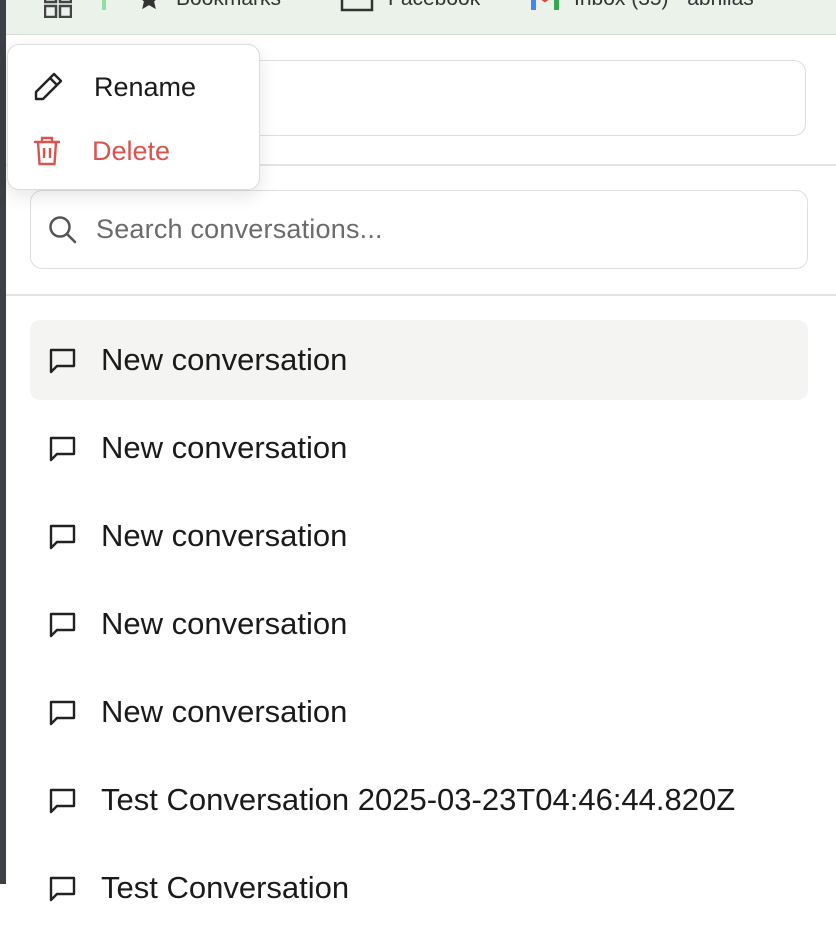 This screenshot has width=836, height=936. Describe the element at coordinates (149, 5) in the screenshot. I see `star-icon` at that location.